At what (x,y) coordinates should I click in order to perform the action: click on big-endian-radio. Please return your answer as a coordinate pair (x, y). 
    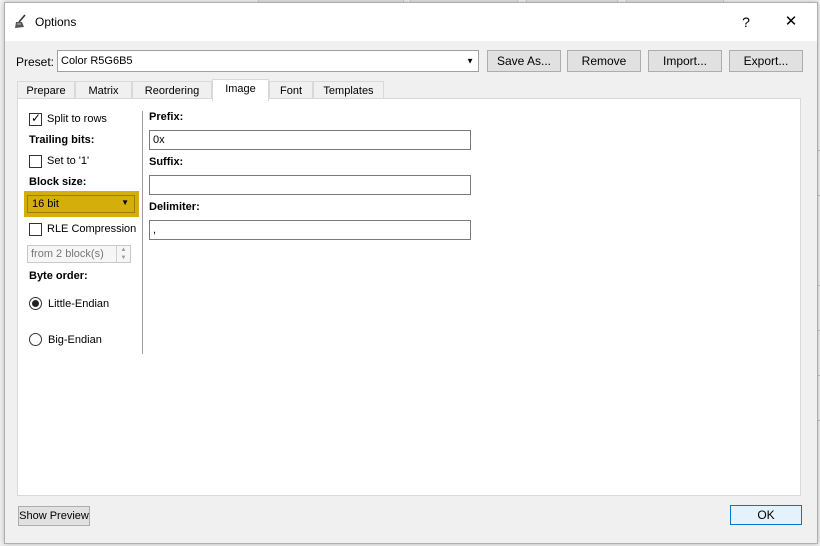
    Looking at the image, I should click on (35, 339).